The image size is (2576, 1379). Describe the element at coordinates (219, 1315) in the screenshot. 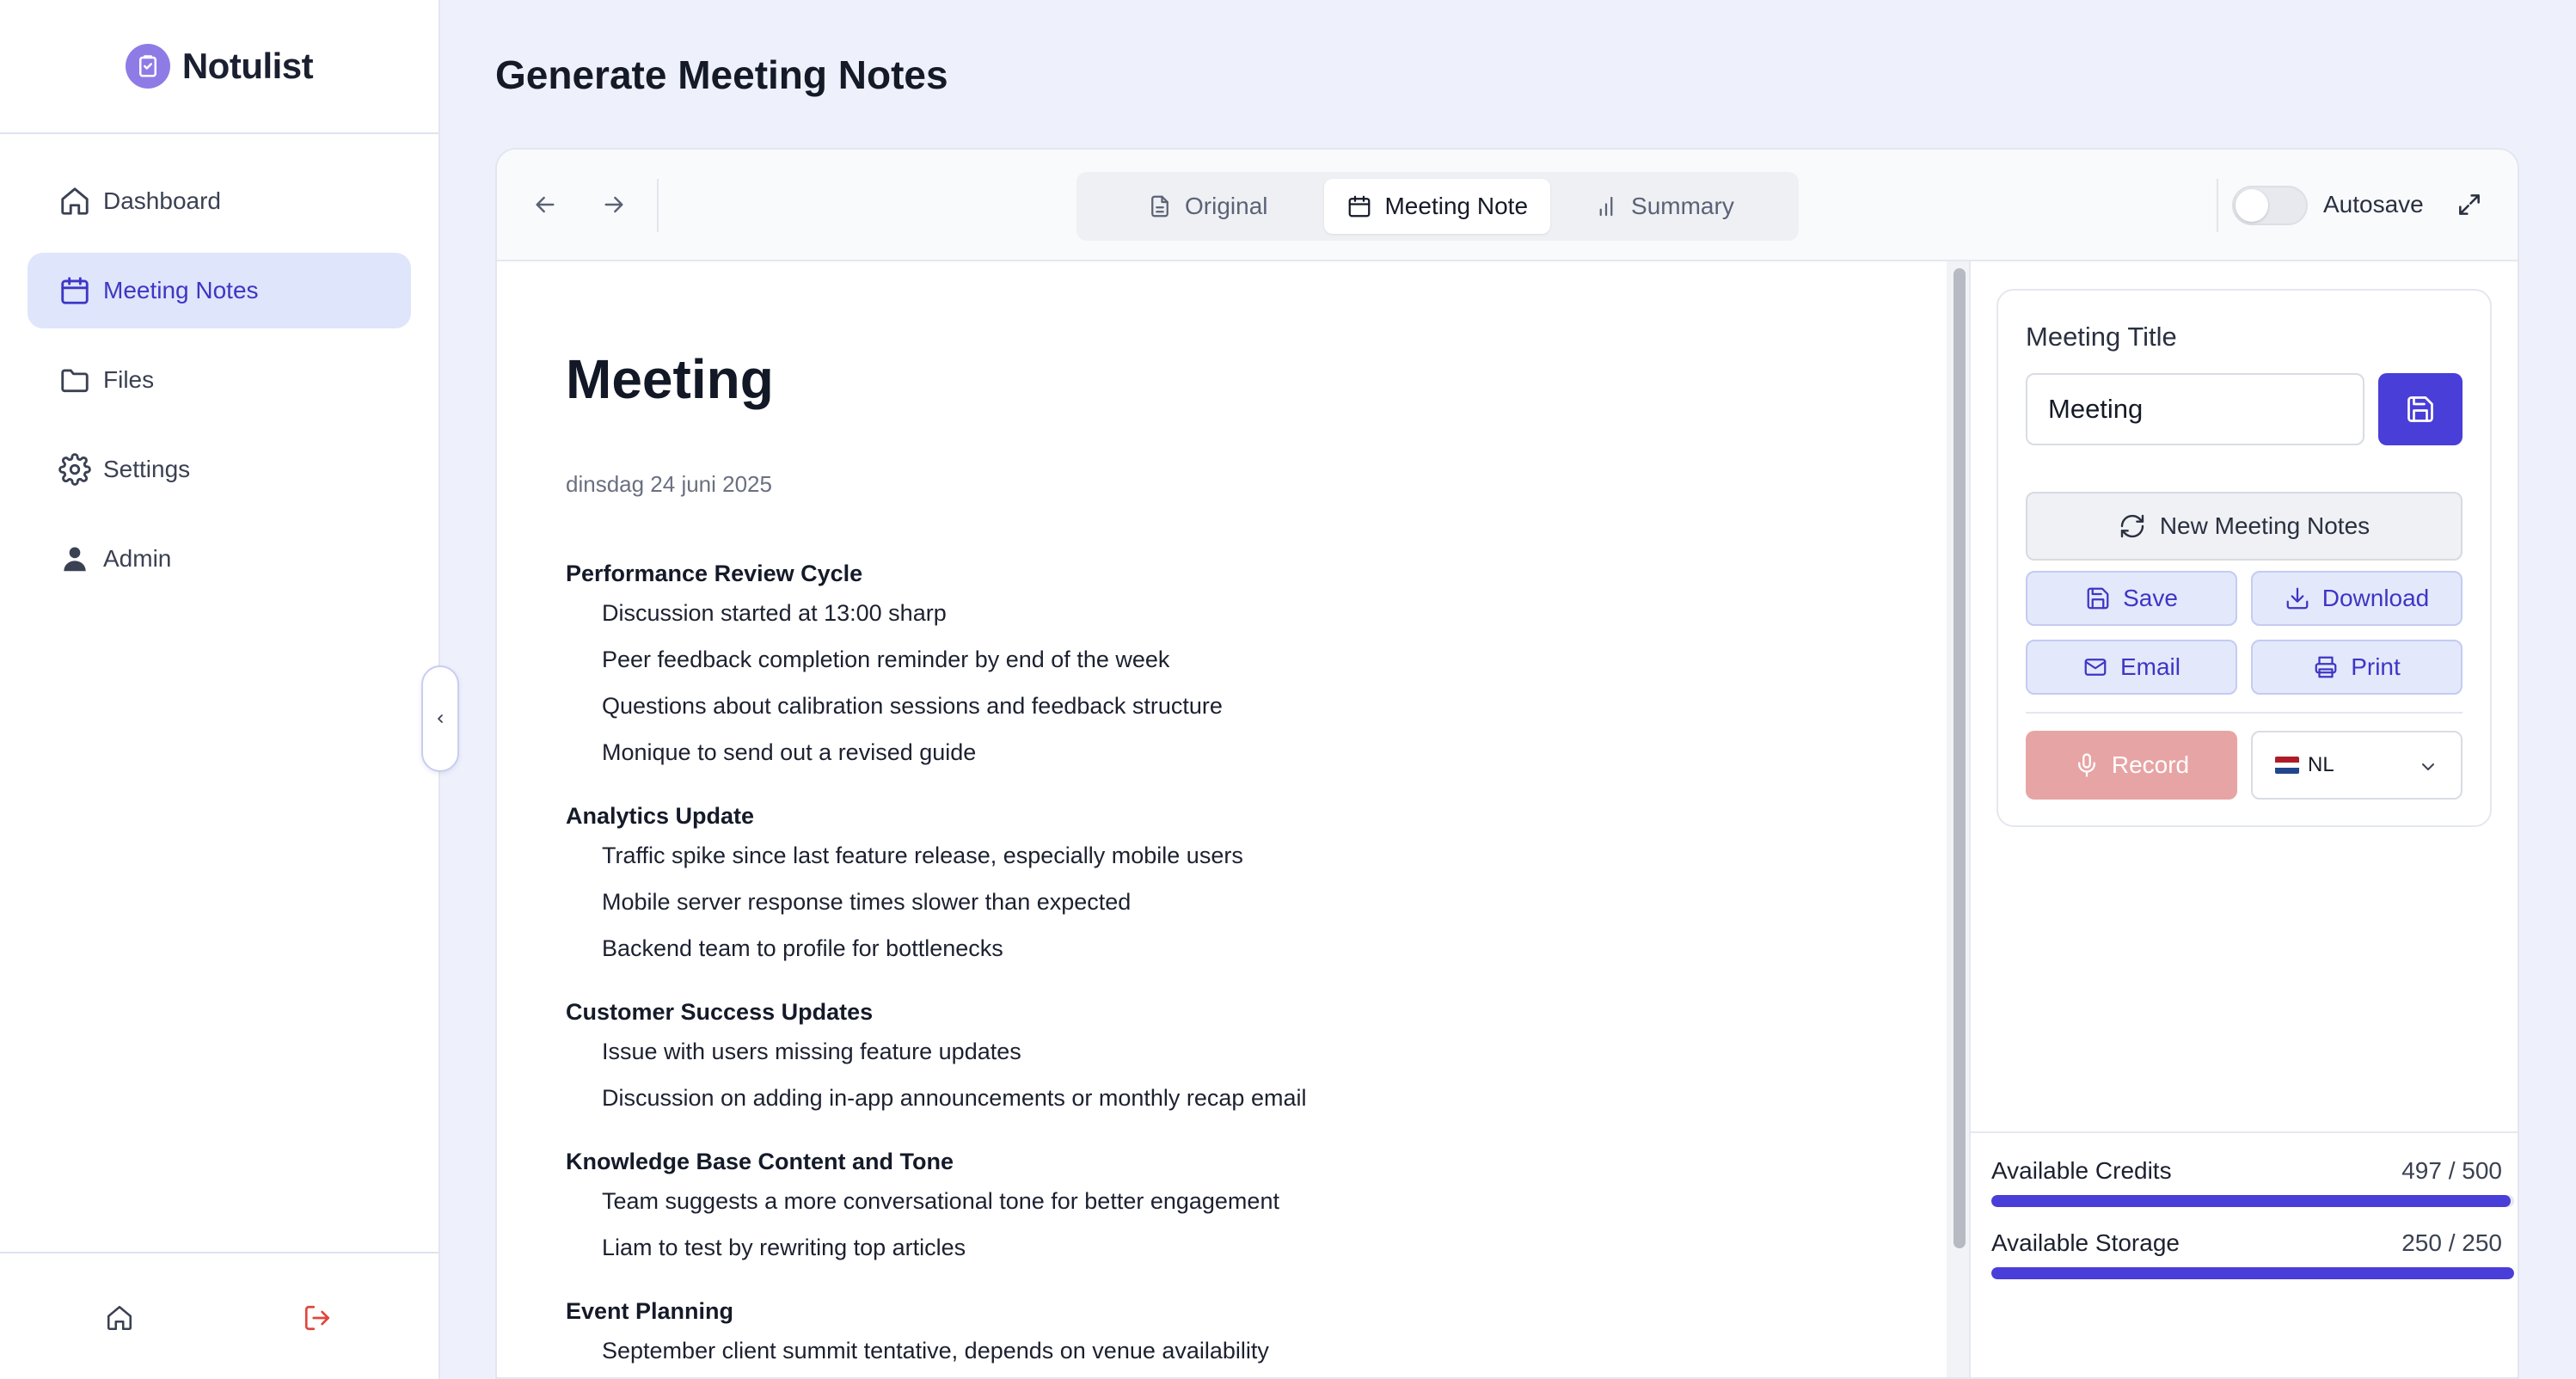

I see `sidebar-footer` at that location.